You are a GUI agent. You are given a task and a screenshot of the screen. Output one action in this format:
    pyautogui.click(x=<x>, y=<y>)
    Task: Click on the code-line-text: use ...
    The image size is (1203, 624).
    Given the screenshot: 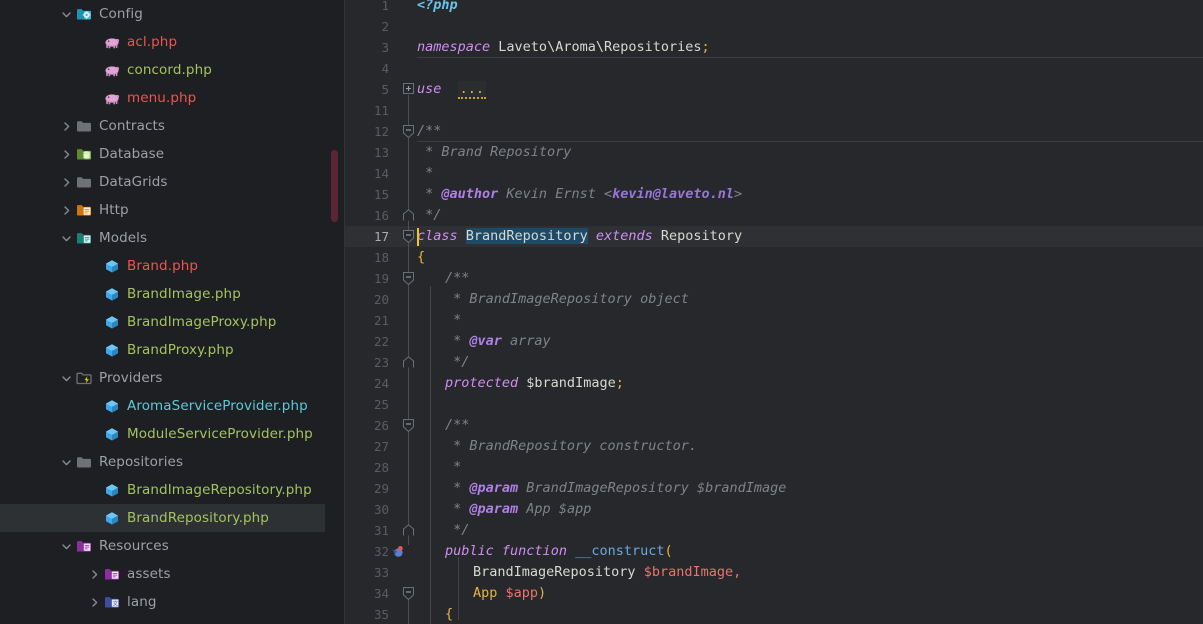 What is the action you would take?
    pyautogui.click(x=810, y=89)
    